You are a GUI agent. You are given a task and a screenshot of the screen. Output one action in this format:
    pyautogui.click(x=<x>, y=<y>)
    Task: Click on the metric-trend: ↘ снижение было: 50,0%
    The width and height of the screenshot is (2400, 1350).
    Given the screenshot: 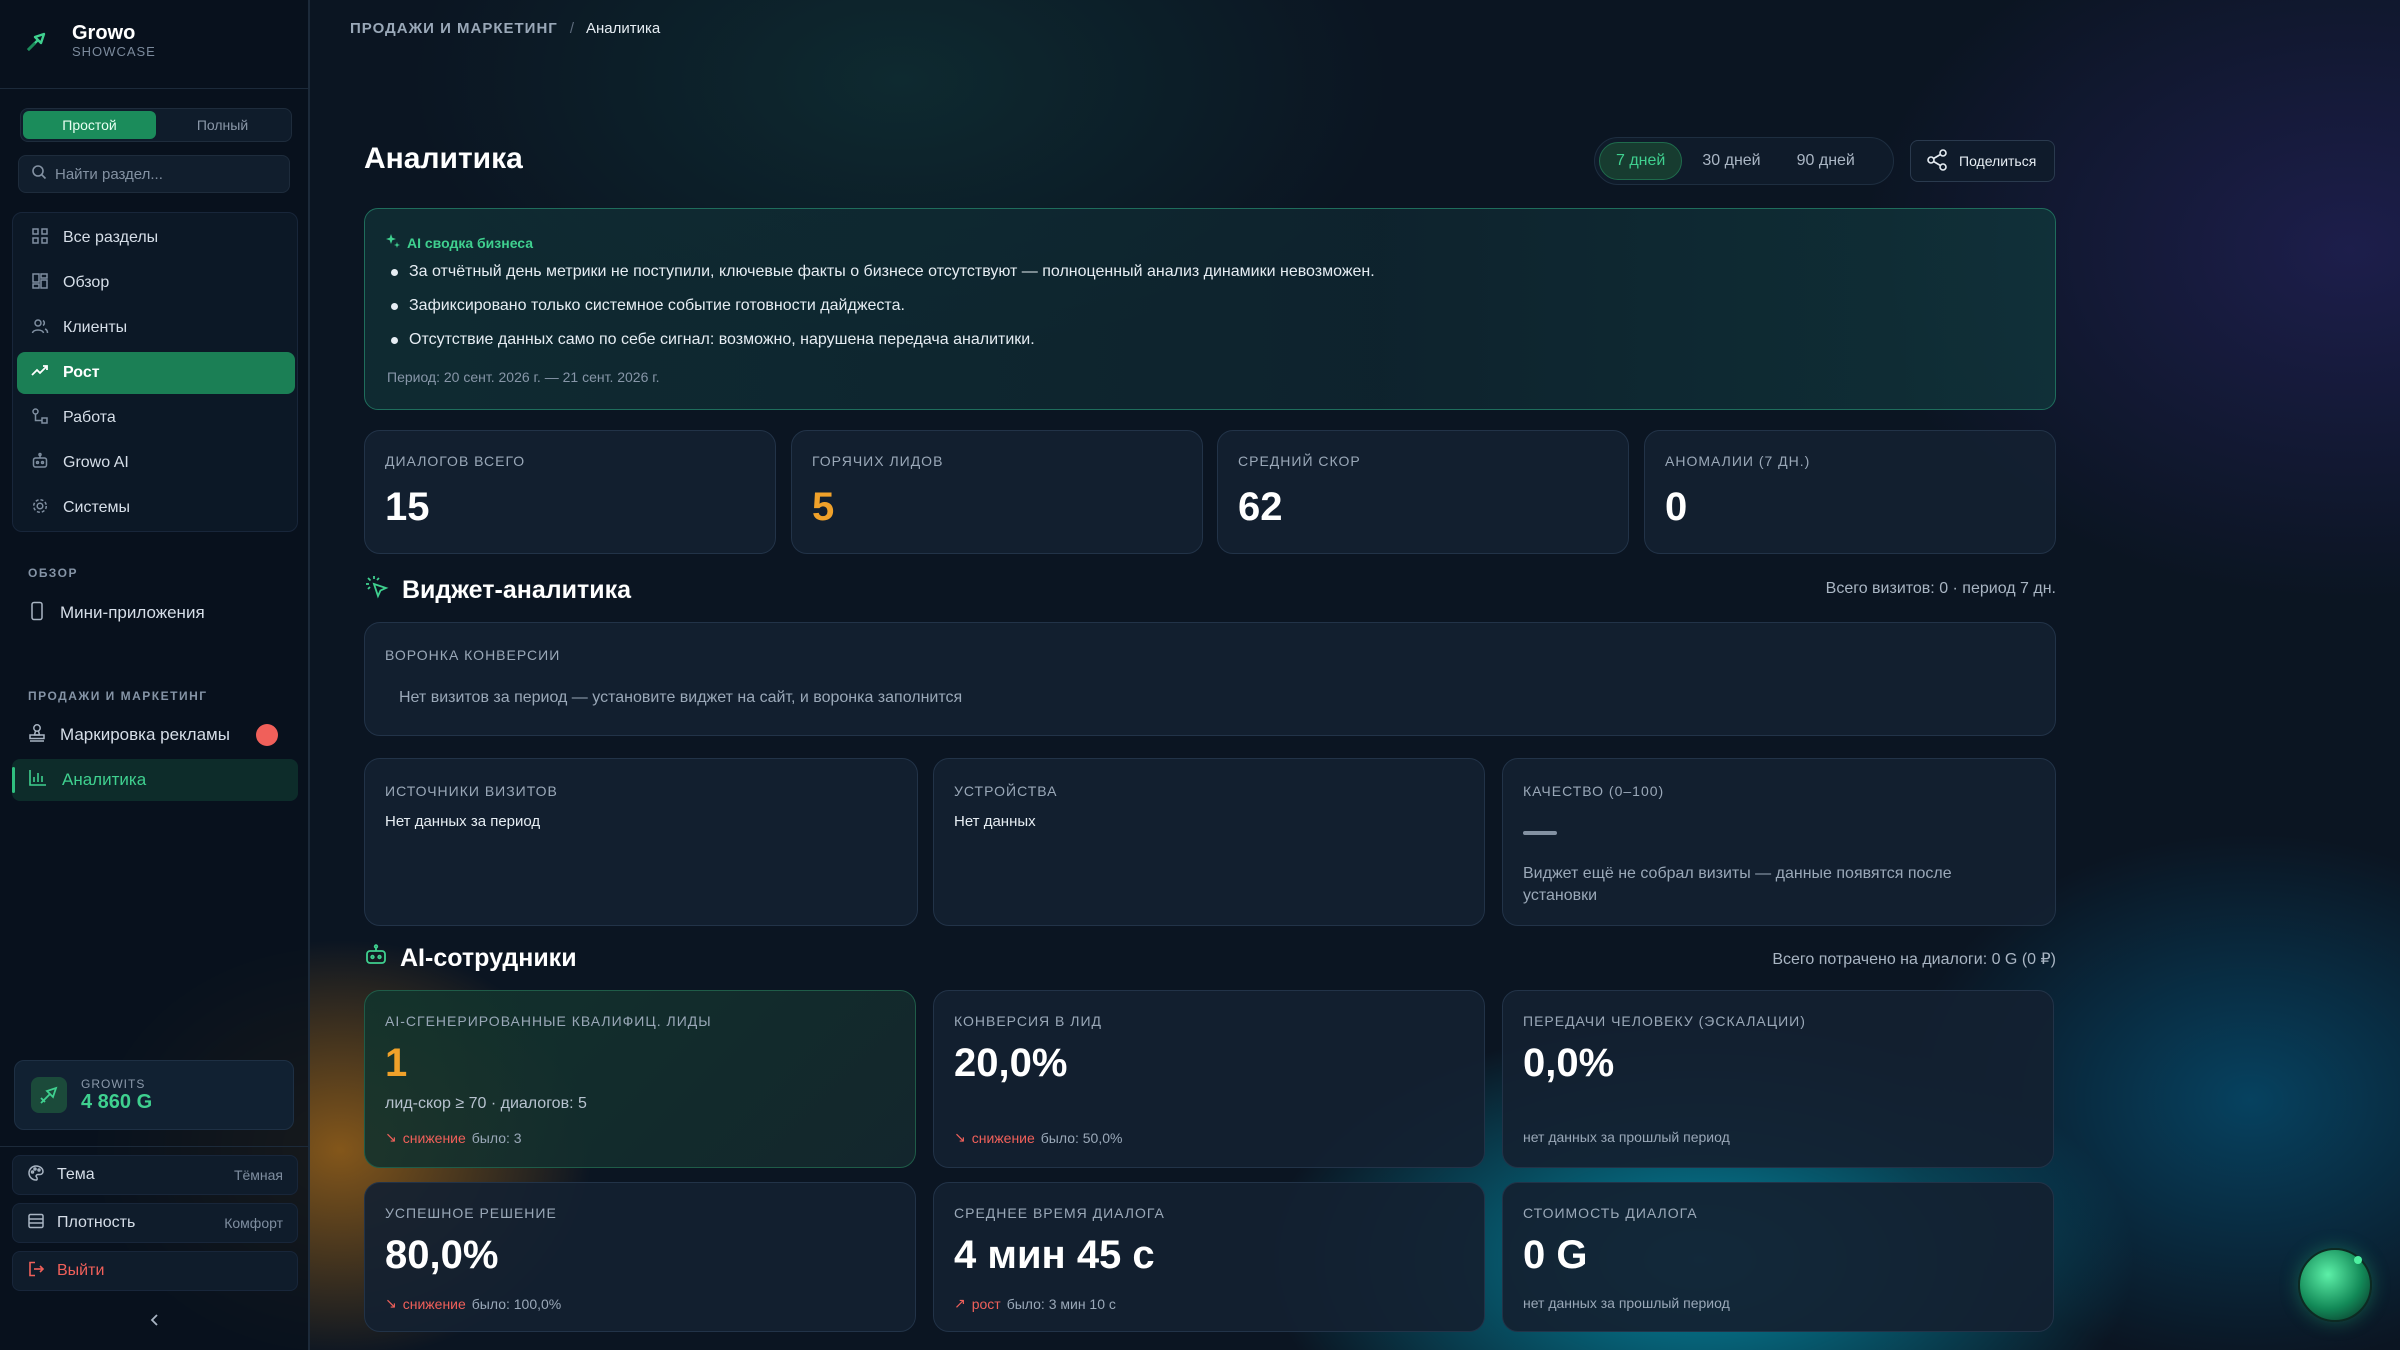 What is the action you would take?
    pyautogui.click(x=1038, y=1137)
    